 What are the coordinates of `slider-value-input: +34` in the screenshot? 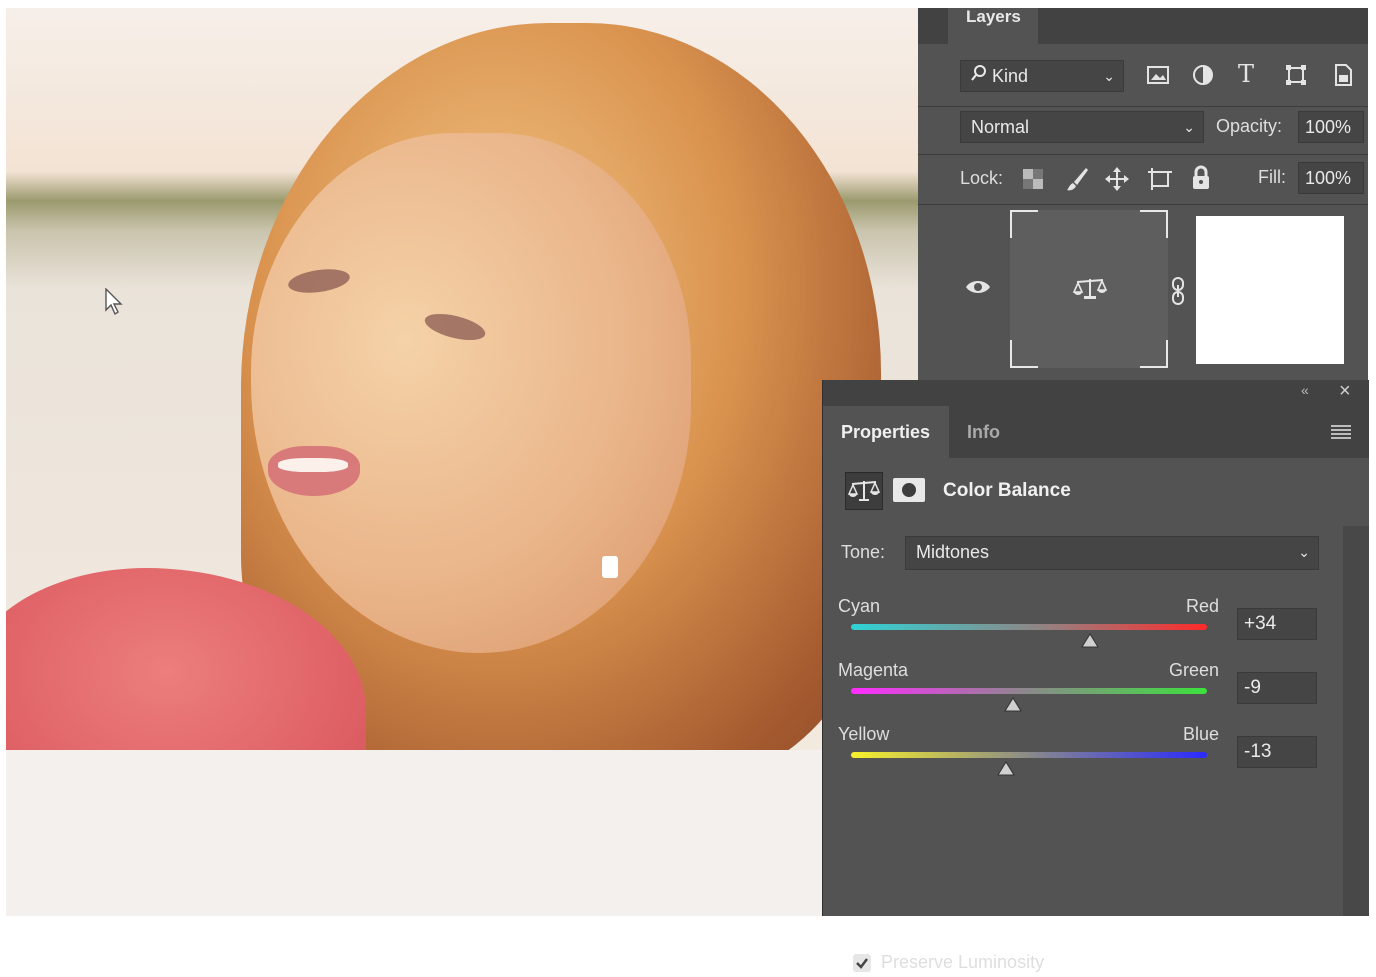 It's located at (1277, 624).